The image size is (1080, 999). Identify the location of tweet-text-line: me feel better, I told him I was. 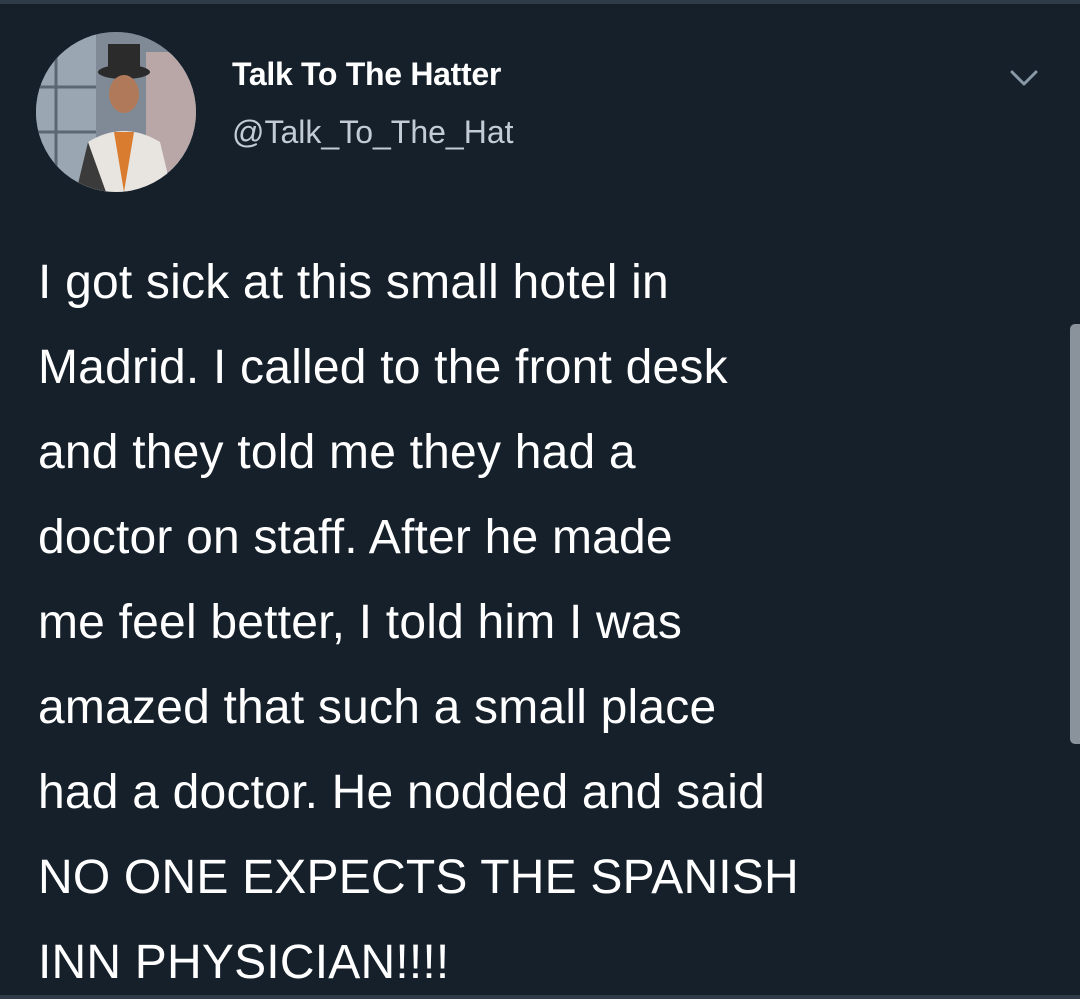
(360, 622).